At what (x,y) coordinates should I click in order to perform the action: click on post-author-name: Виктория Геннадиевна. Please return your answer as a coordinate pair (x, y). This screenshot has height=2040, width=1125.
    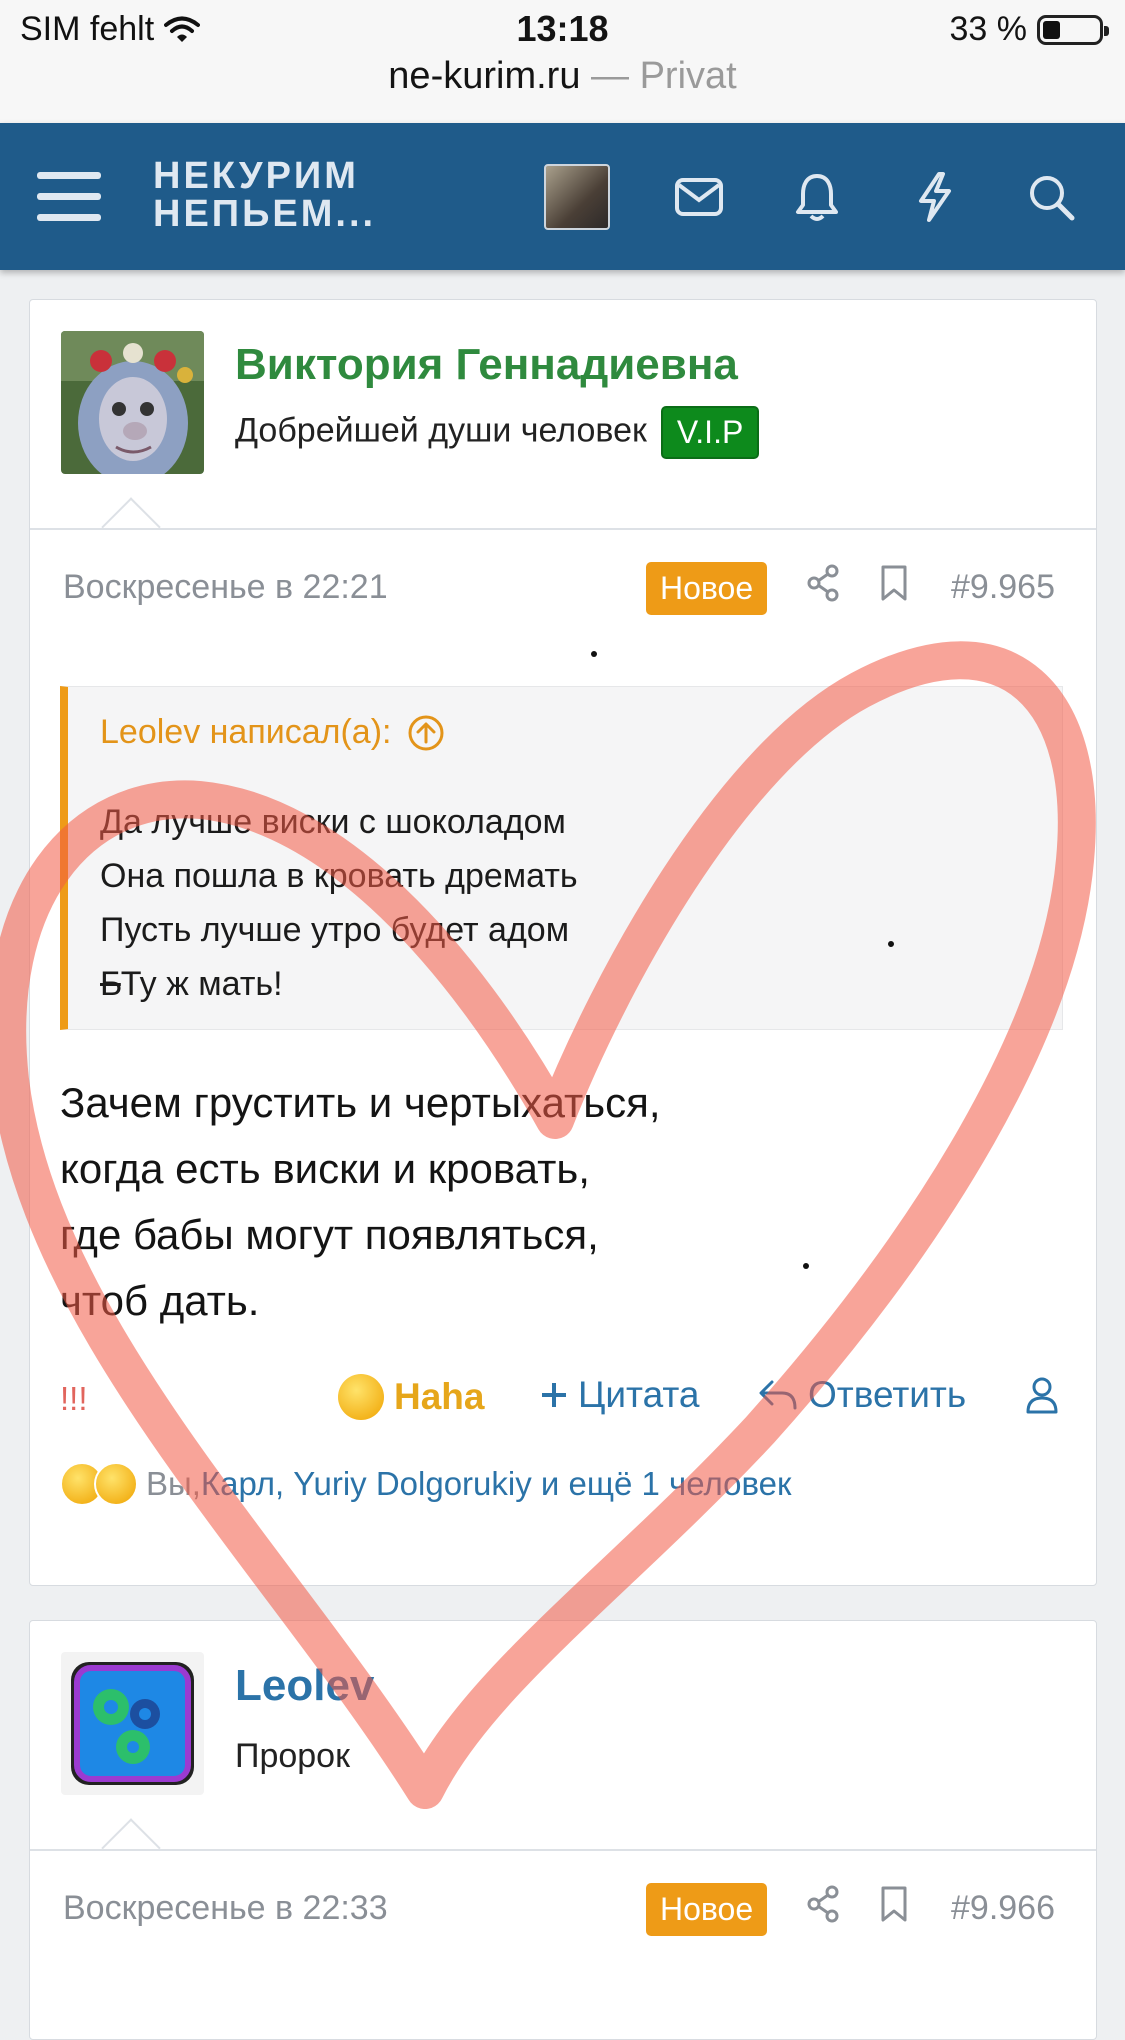
    Looking at the image, I should click on (486, 365).